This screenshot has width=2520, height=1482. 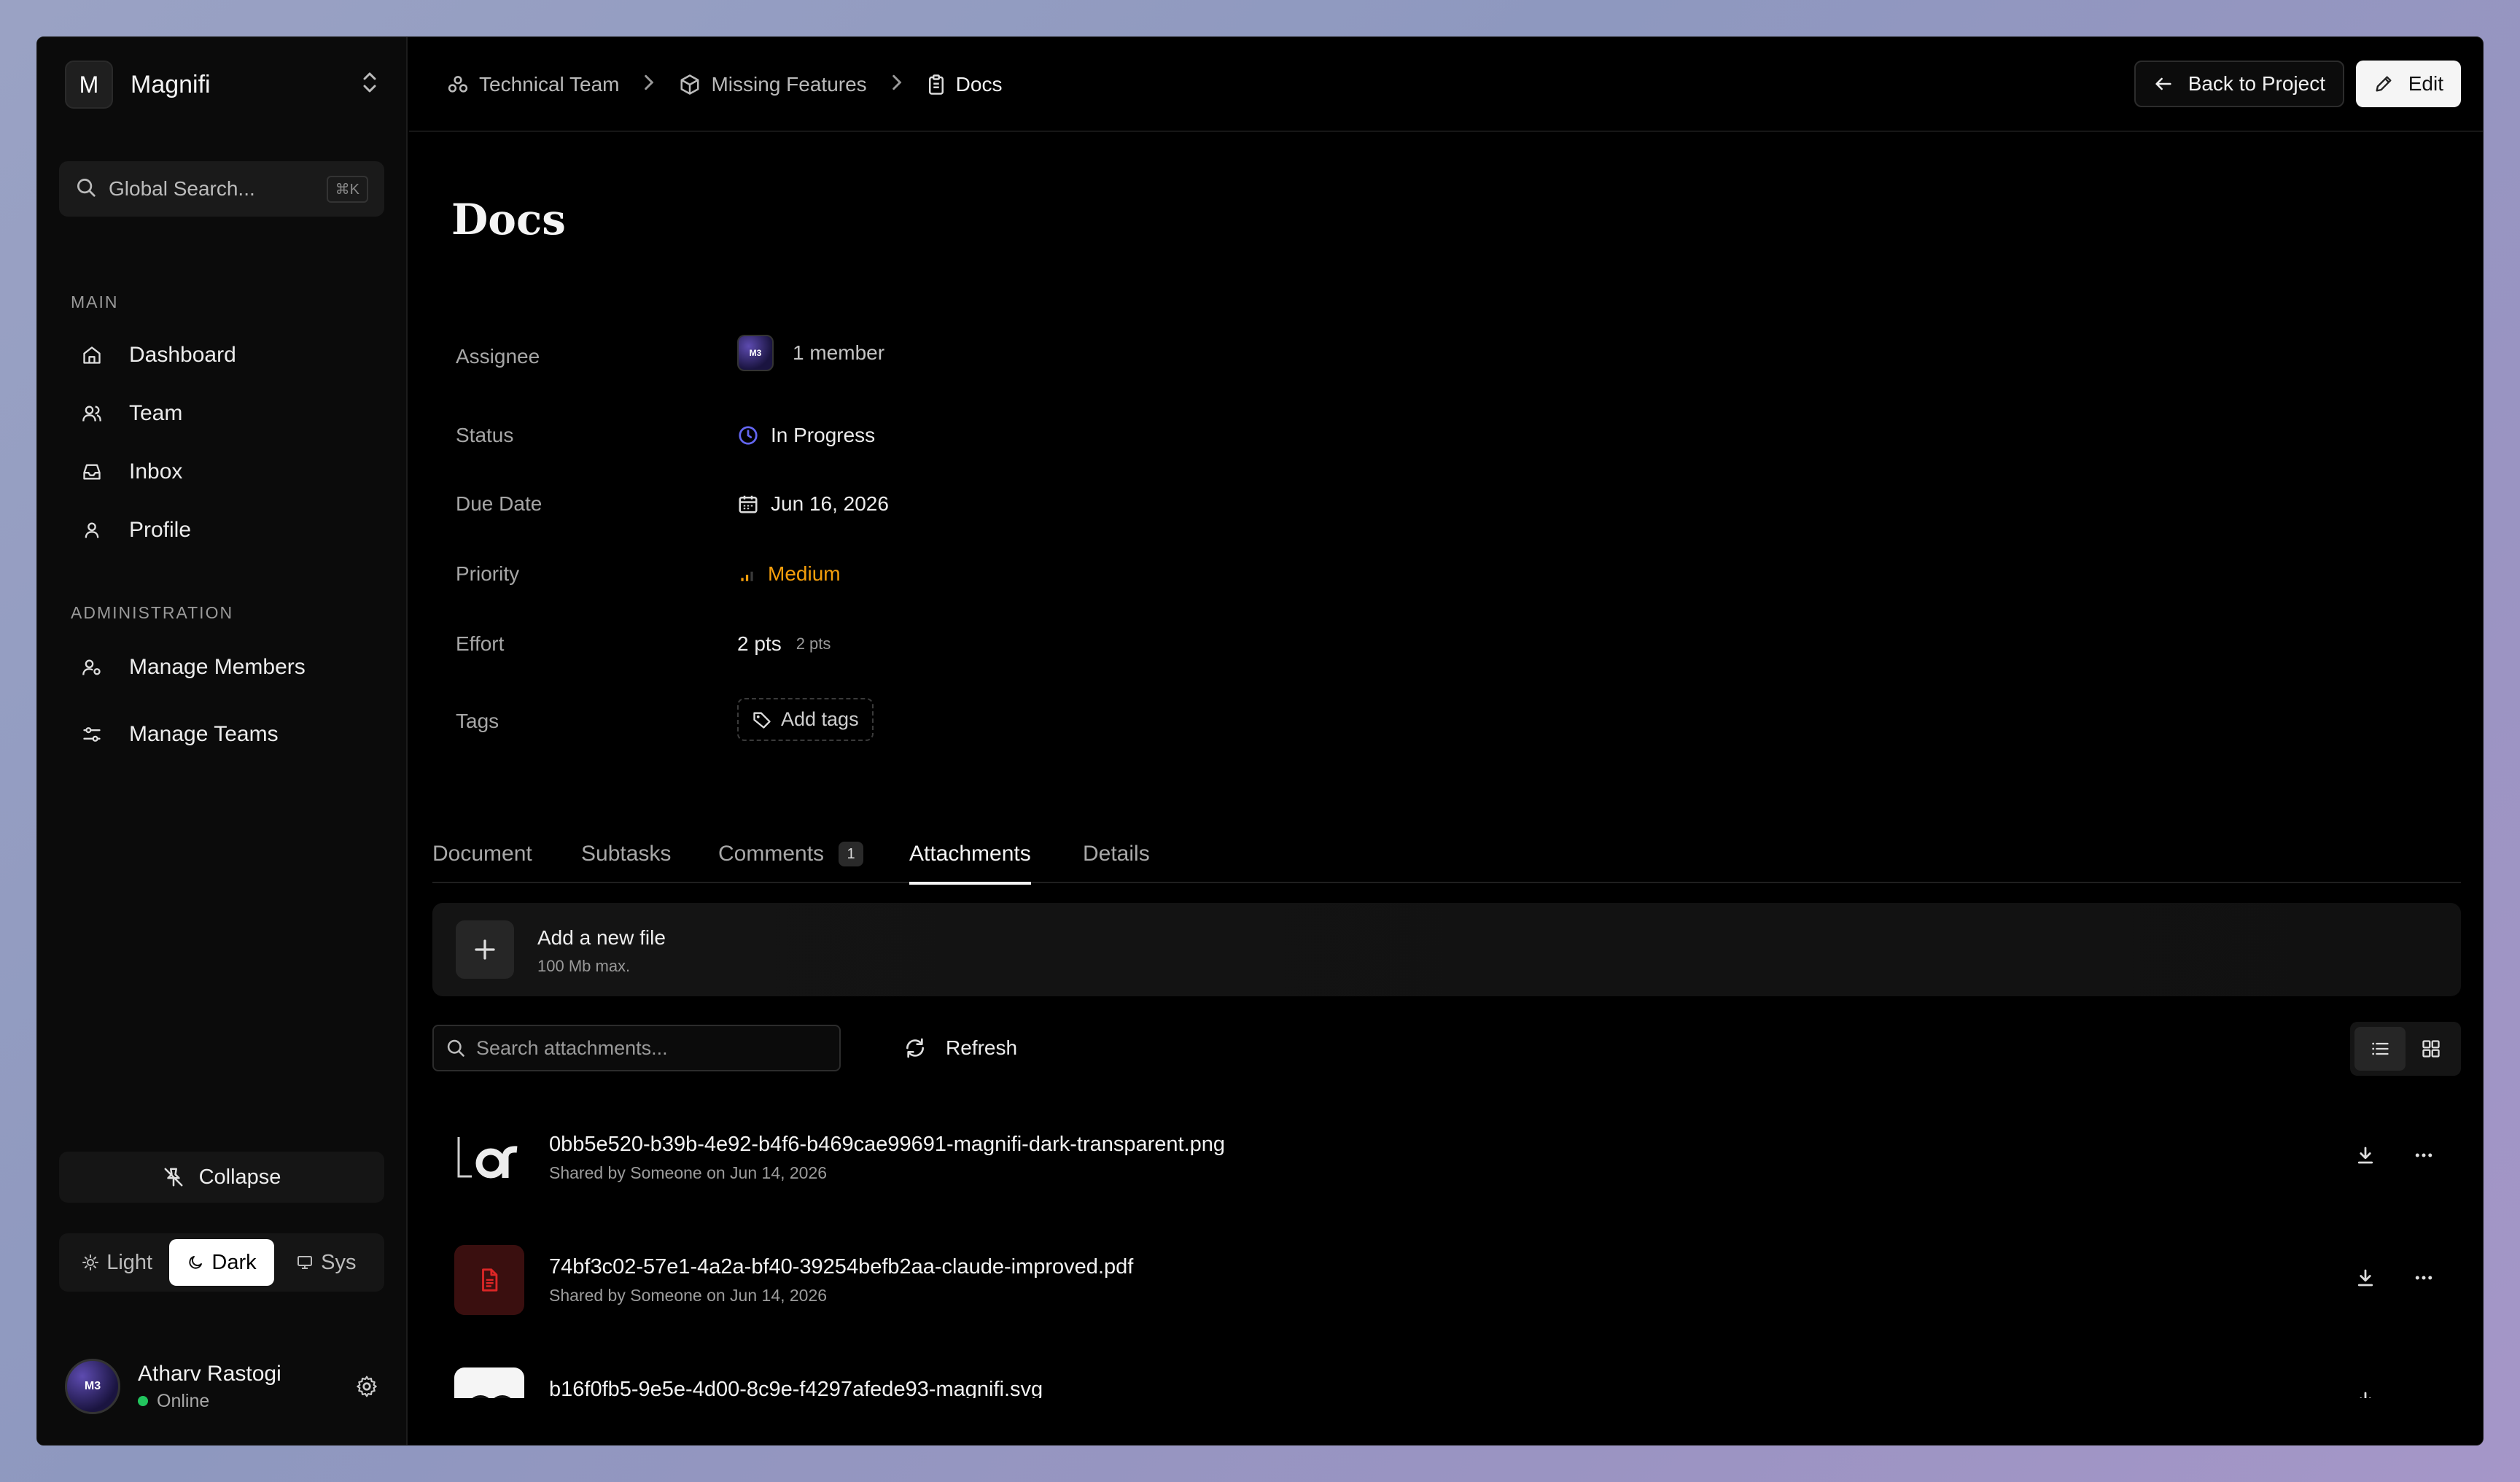 I want to click on sidebar-item-profile: Profile, so click(x=136, y=530).